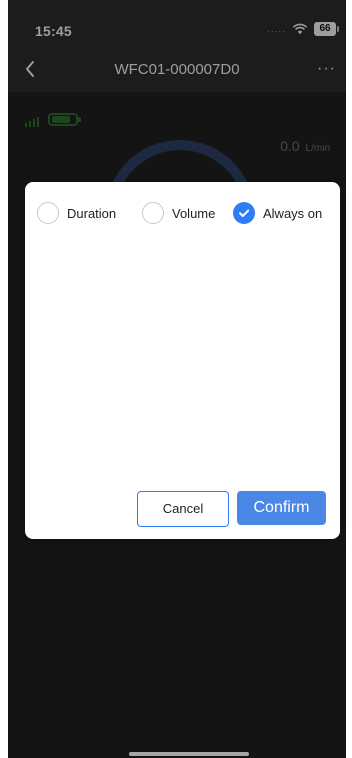  What do you see at coordinates (183, 509) in the screenshot?
I see `cancel-button: Cancel` at bounding box center [183, 509].